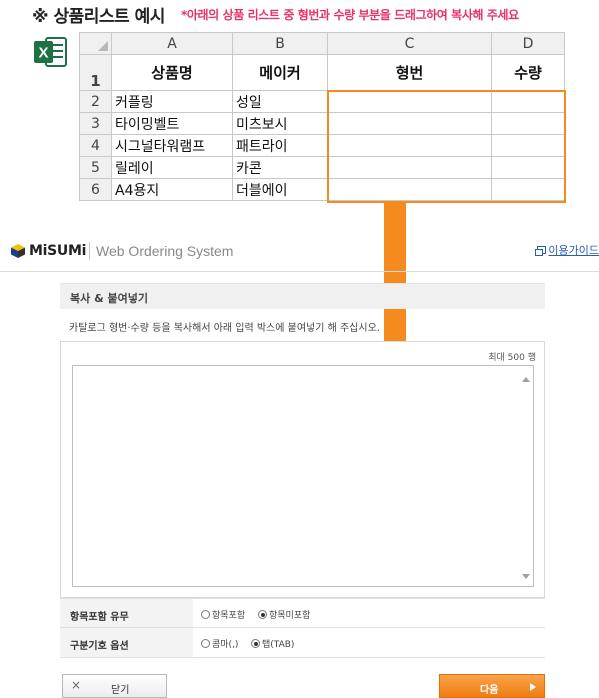 Image resolution: width=599 pixels, height=698 pixels. I want to click on radio-label: 콤마(,), so click(225, 645).